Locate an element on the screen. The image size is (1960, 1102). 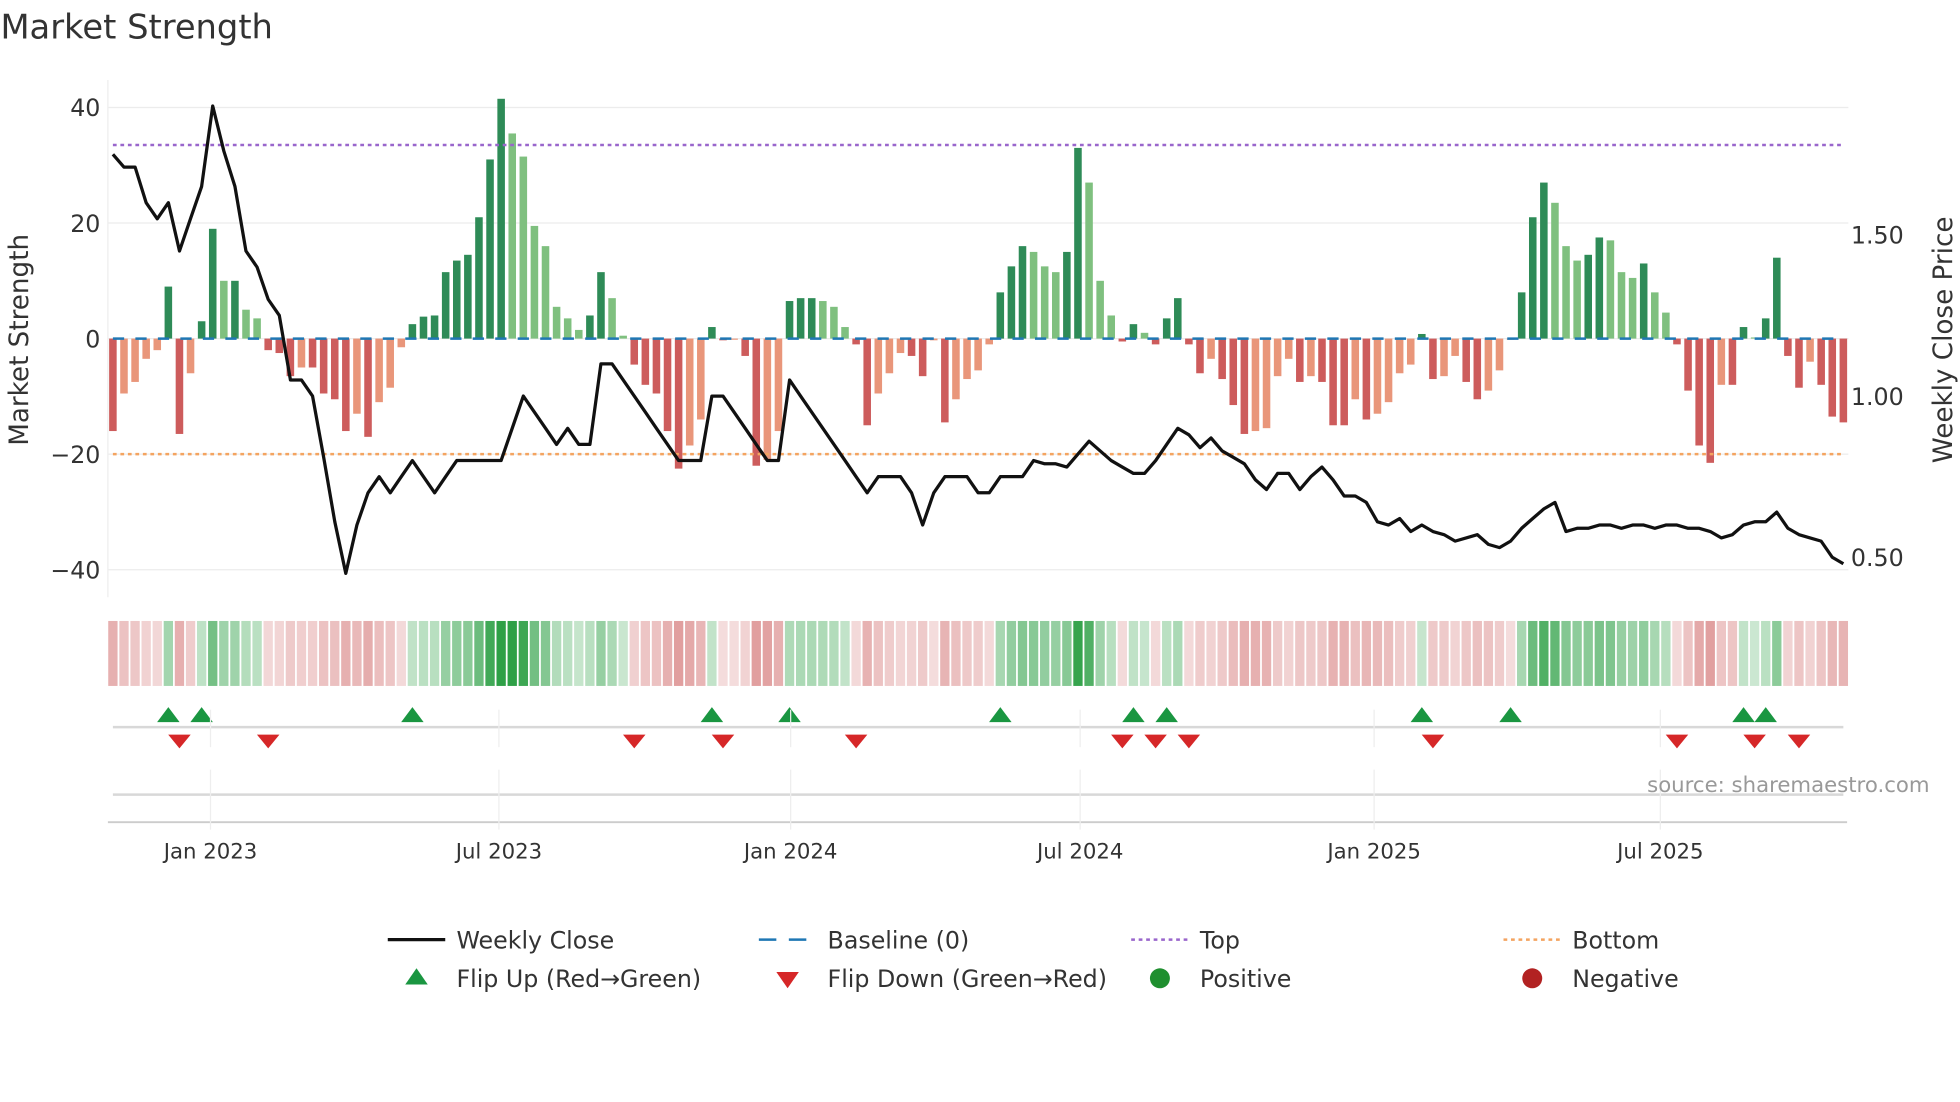
y-tick-label: −20 is located at coordinates (75, 455).